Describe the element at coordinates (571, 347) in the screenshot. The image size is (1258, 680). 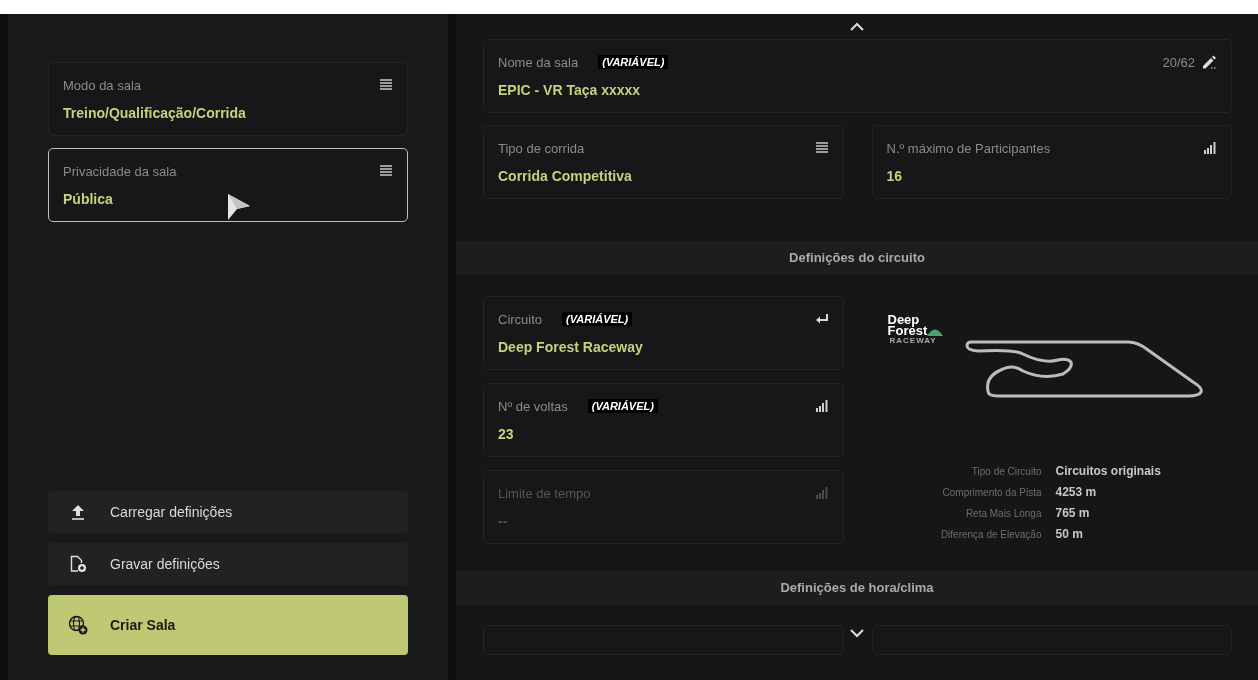
I see `field-value: Deep Forest Raceway` at that location.